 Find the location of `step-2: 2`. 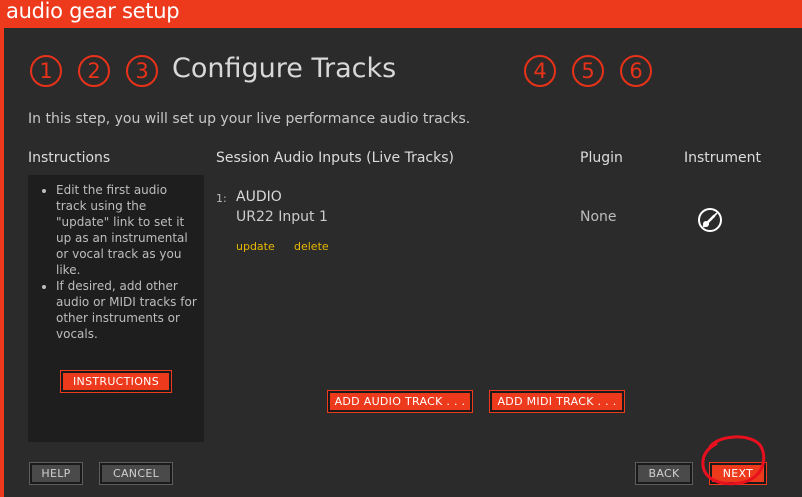

step-2: 2 is located at coordinates (94, 71).